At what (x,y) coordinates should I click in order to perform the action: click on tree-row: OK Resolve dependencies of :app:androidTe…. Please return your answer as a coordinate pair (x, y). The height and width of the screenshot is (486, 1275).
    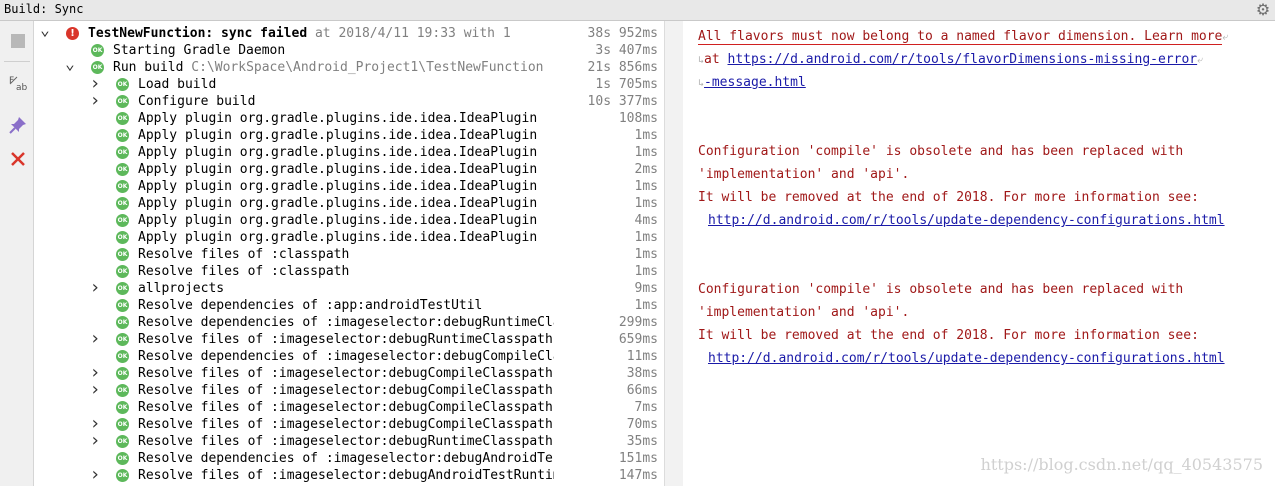
    Looking at the image, I should click on (349, 305).